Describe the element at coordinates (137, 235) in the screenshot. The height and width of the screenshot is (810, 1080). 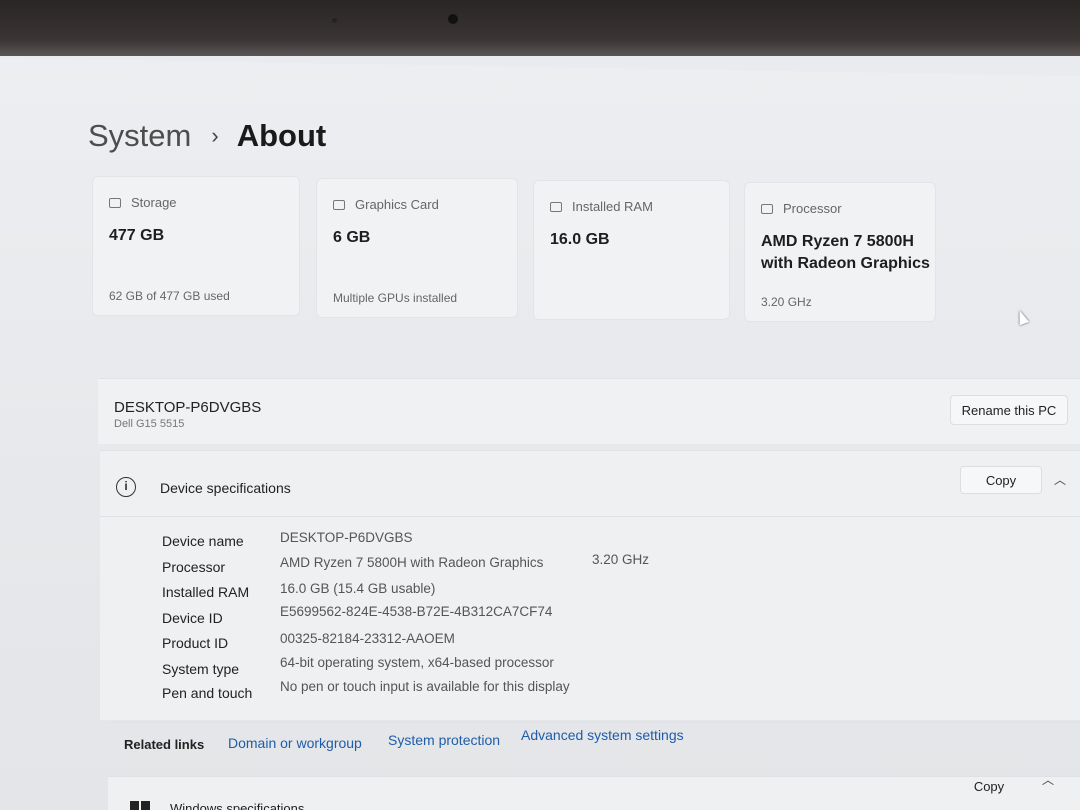
I see `card-value: 477 GB` at that location.